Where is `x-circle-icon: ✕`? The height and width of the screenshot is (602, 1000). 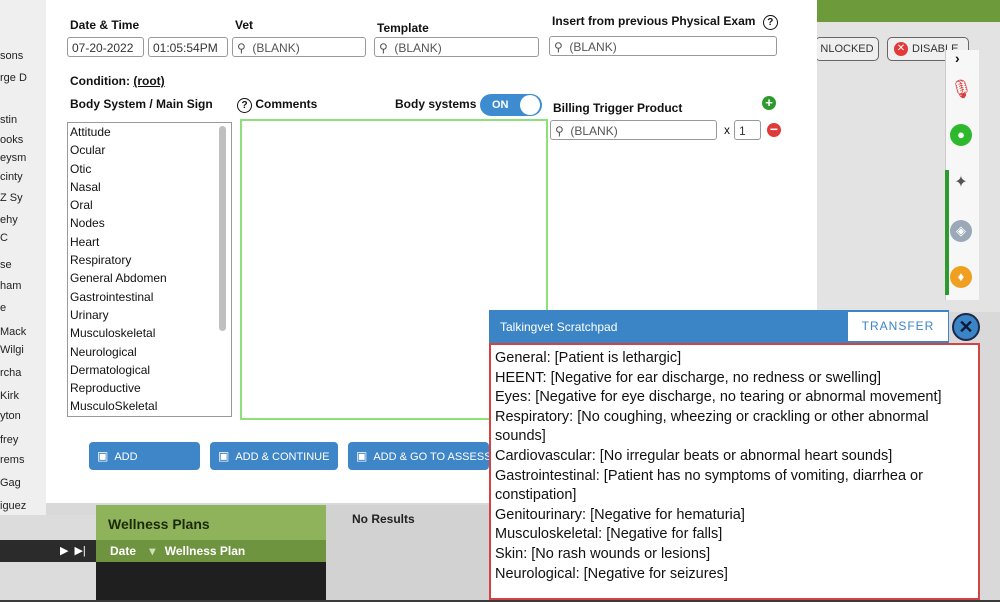 x-circle-icon: ✕ is located at coordinates (901, 49).